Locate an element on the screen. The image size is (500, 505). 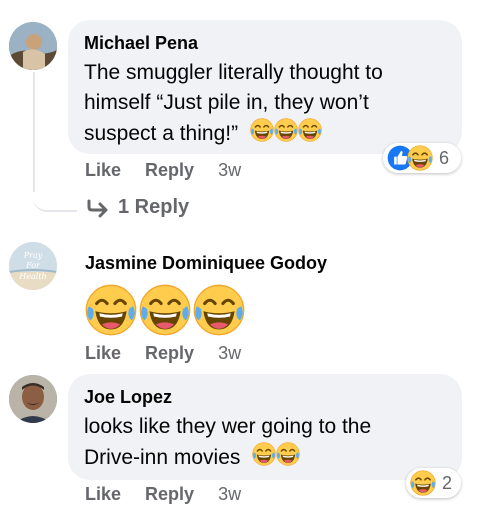
comment-text-line: Drive-inn movies is located at coordinates (265, 458).